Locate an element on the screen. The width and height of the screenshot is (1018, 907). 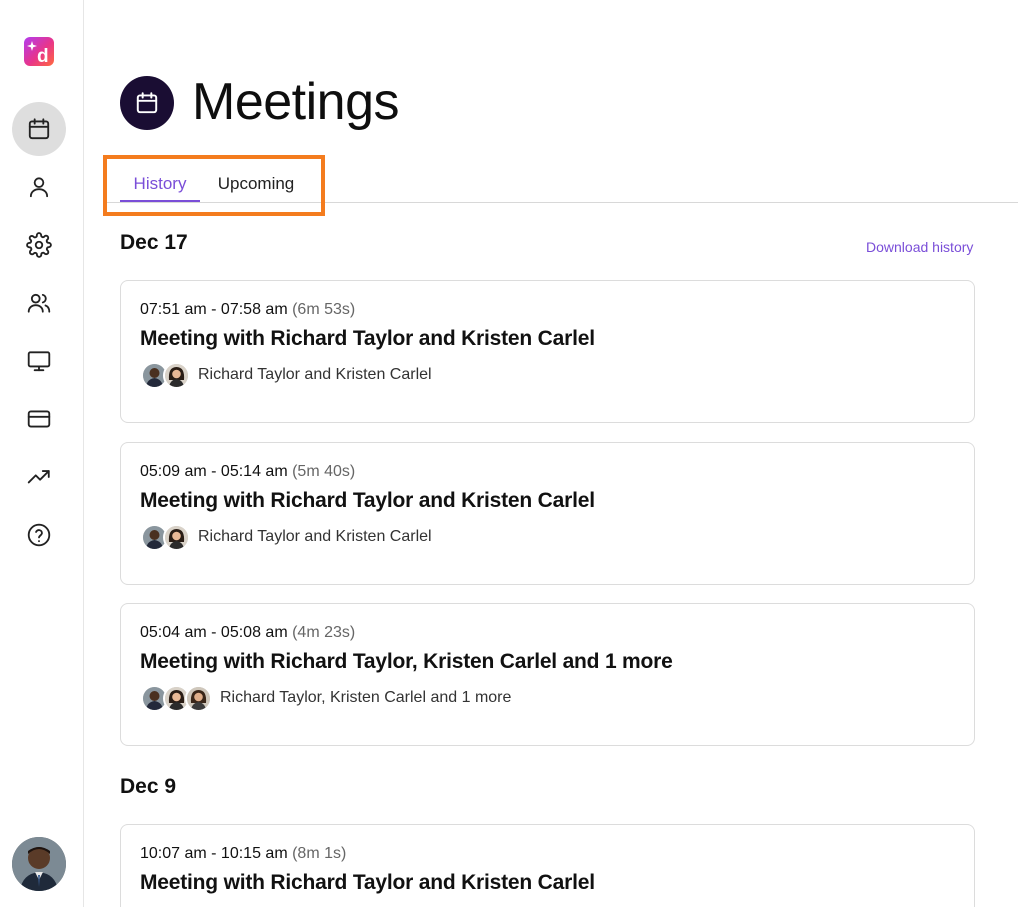
users-icon is located at coordinates (39, 303).